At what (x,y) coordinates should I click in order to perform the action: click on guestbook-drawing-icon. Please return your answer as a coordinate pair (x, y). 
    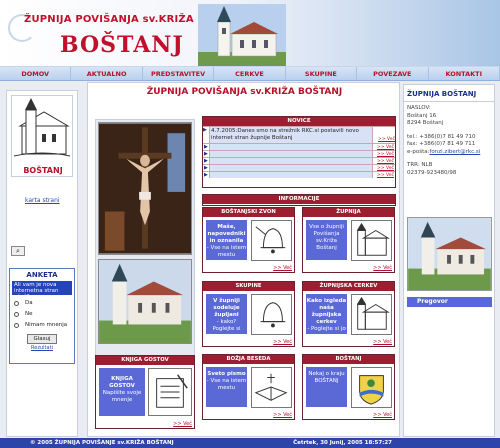
    Looking at the image, I should click on (170, 392).